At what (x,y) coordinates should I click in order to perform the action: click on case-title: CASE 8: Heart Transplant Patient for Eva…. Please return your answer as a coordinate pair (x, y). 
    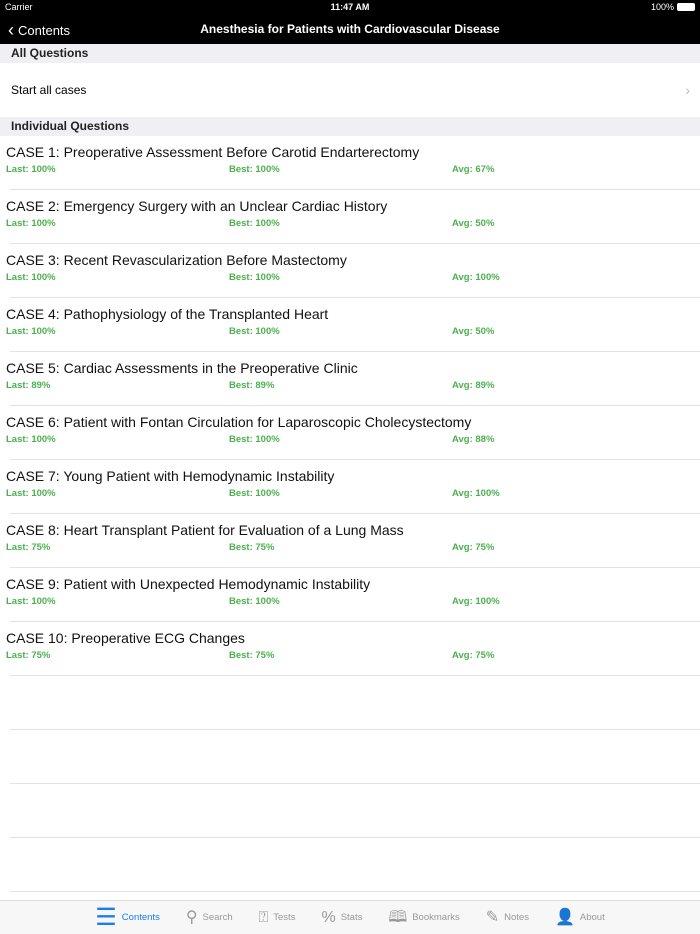
    Looking at the image, I should click on (205, 530).